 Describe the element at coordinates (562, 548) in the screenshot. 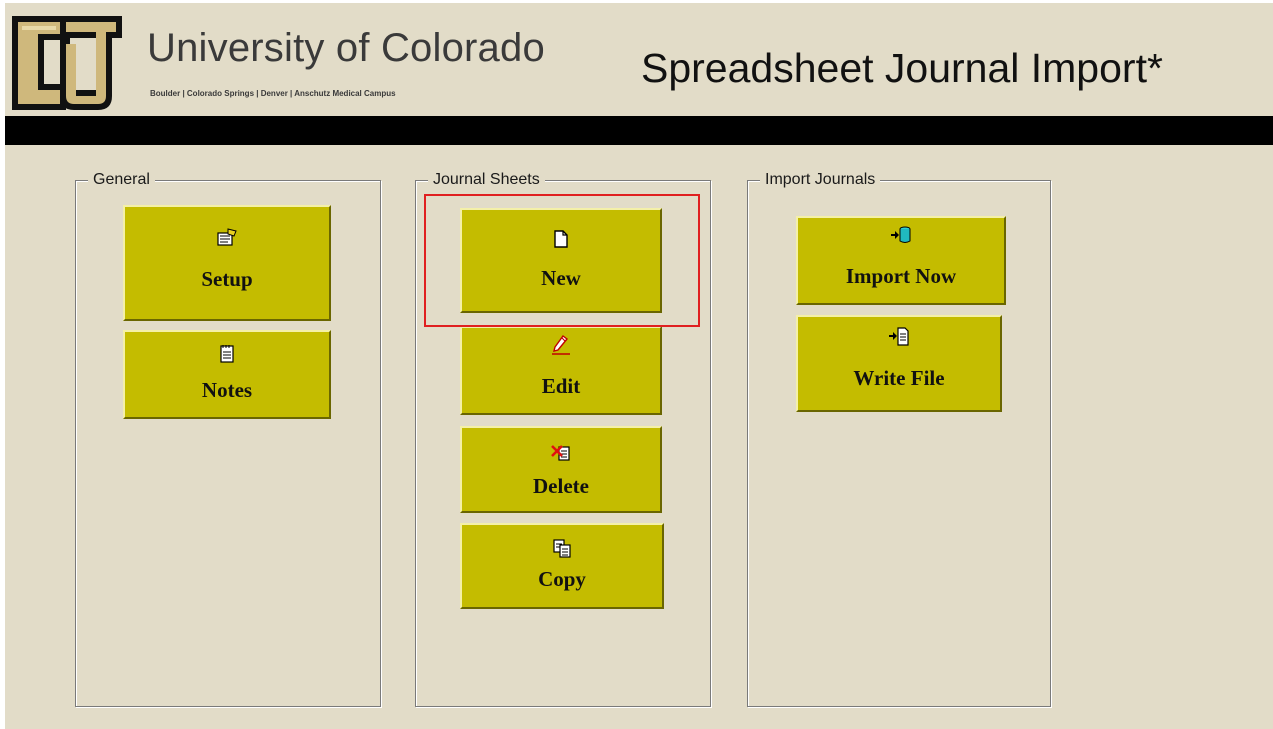

I see `copy-documents-icon` at that location.